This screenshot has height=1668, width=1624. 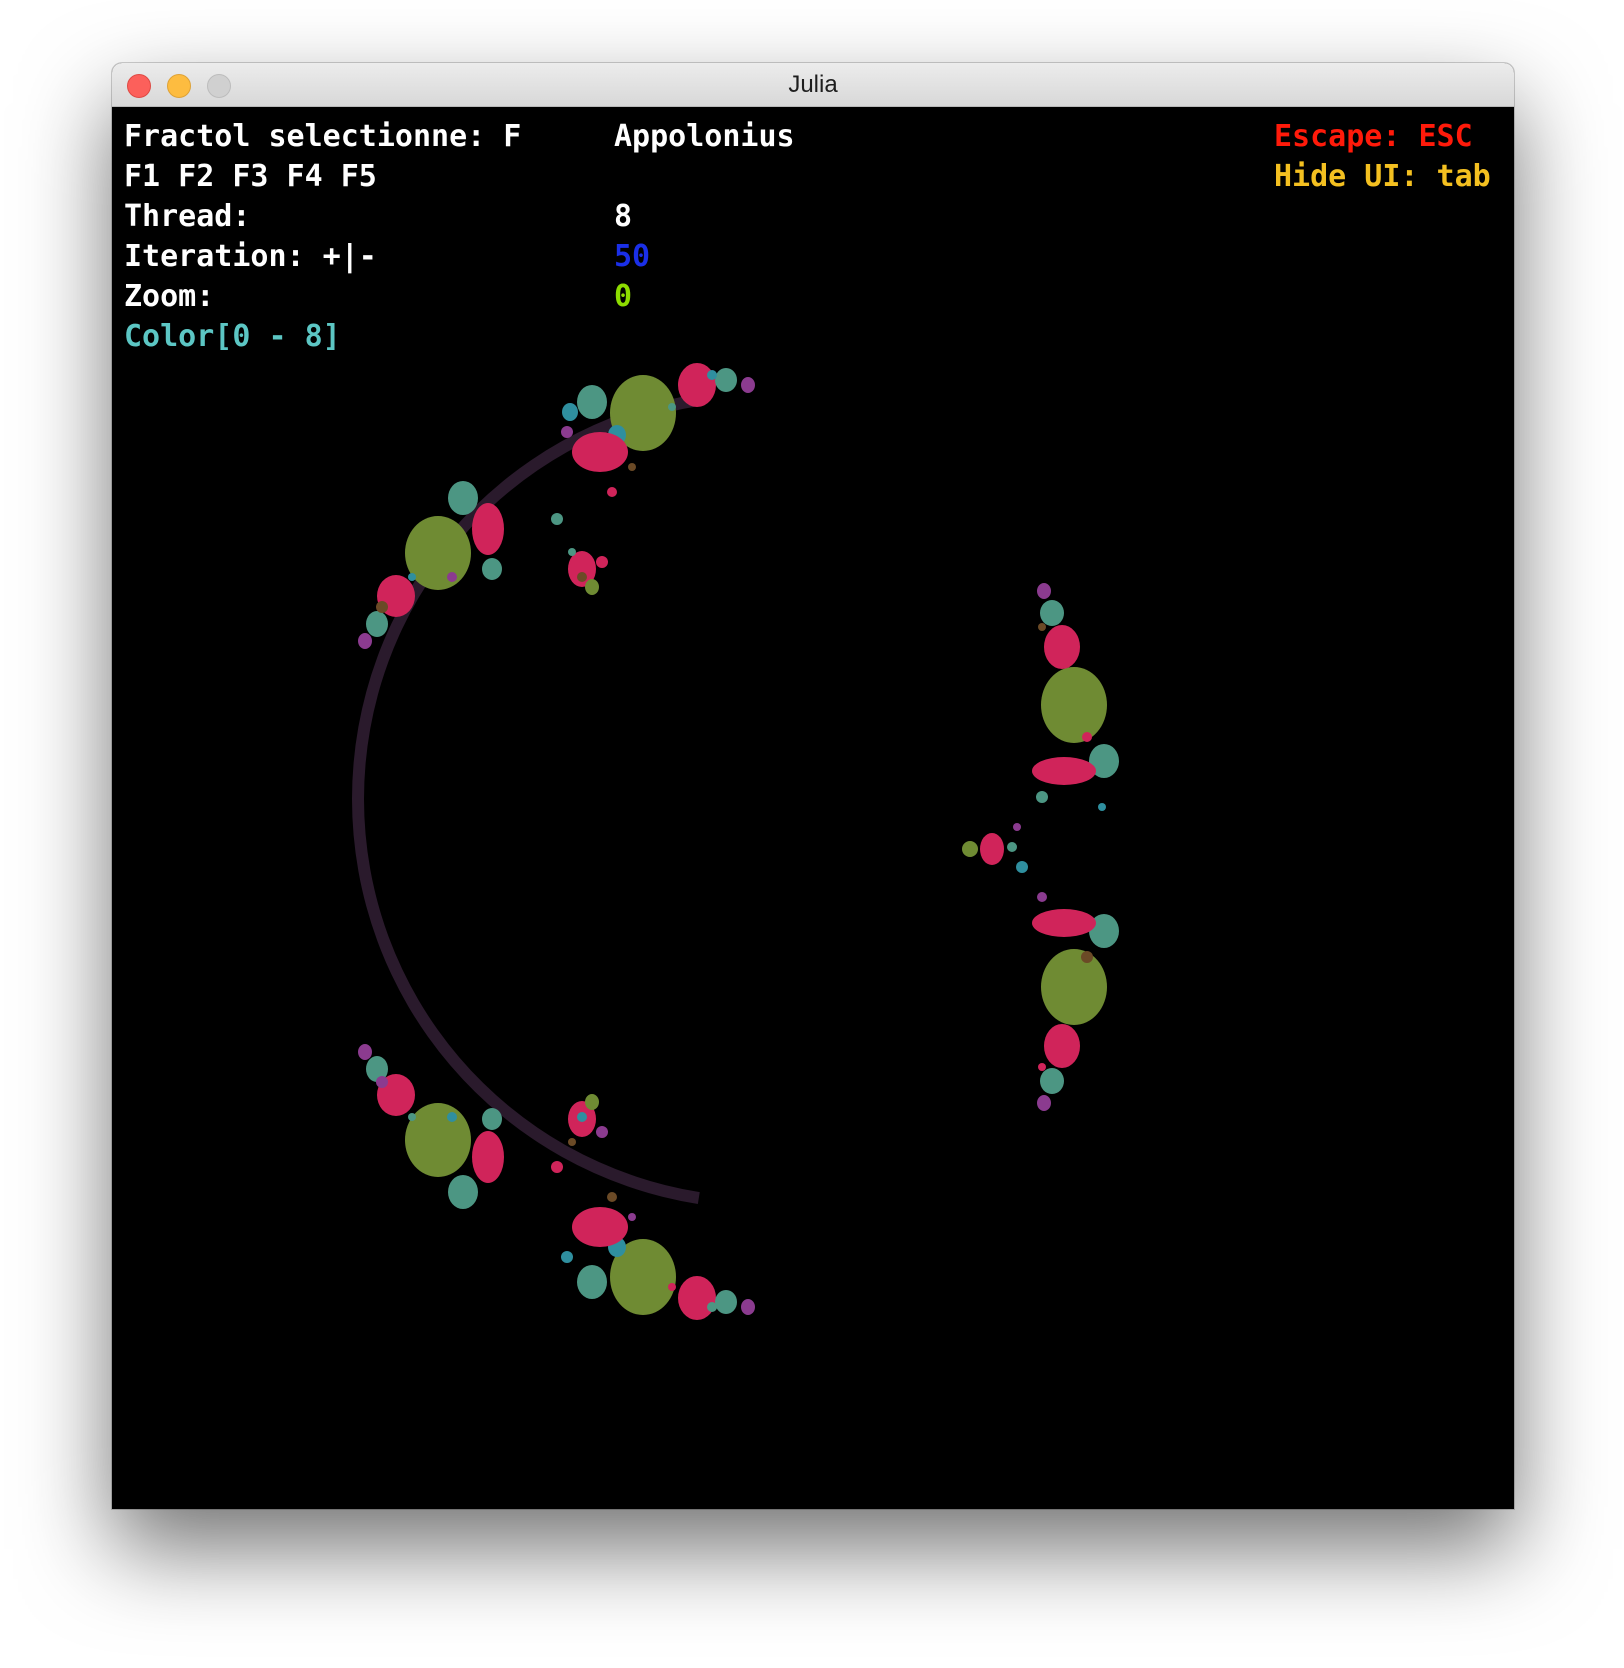 I want to click on zoom-value: 0, so click(x=623, y=296).